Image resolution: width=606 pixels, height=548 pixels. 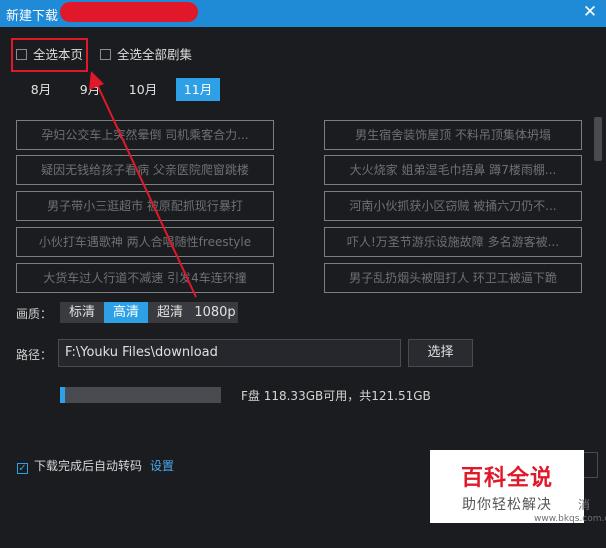 I want to click on list-item: 男生宿舍装饰屋顶 不料吊顶集体坍塌, so click(x=453, y=135).